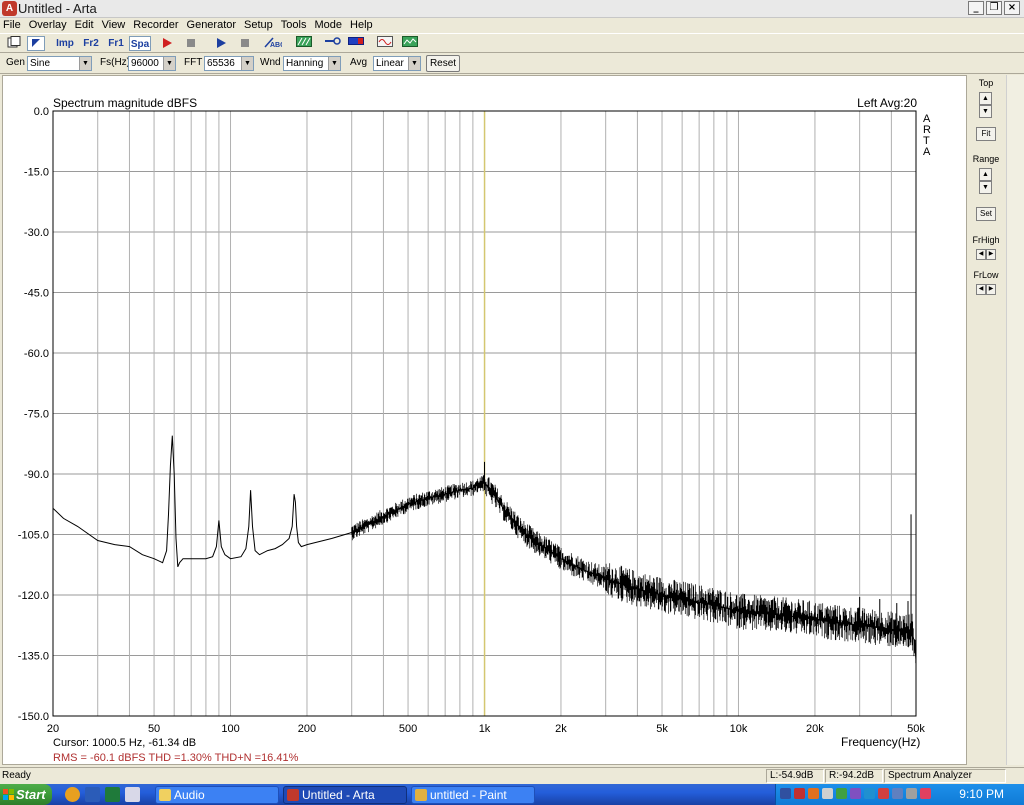  What do you see at coordinates (813, 793) in the screenshot?
I see `update-icon` at bounding box center [813, 793].